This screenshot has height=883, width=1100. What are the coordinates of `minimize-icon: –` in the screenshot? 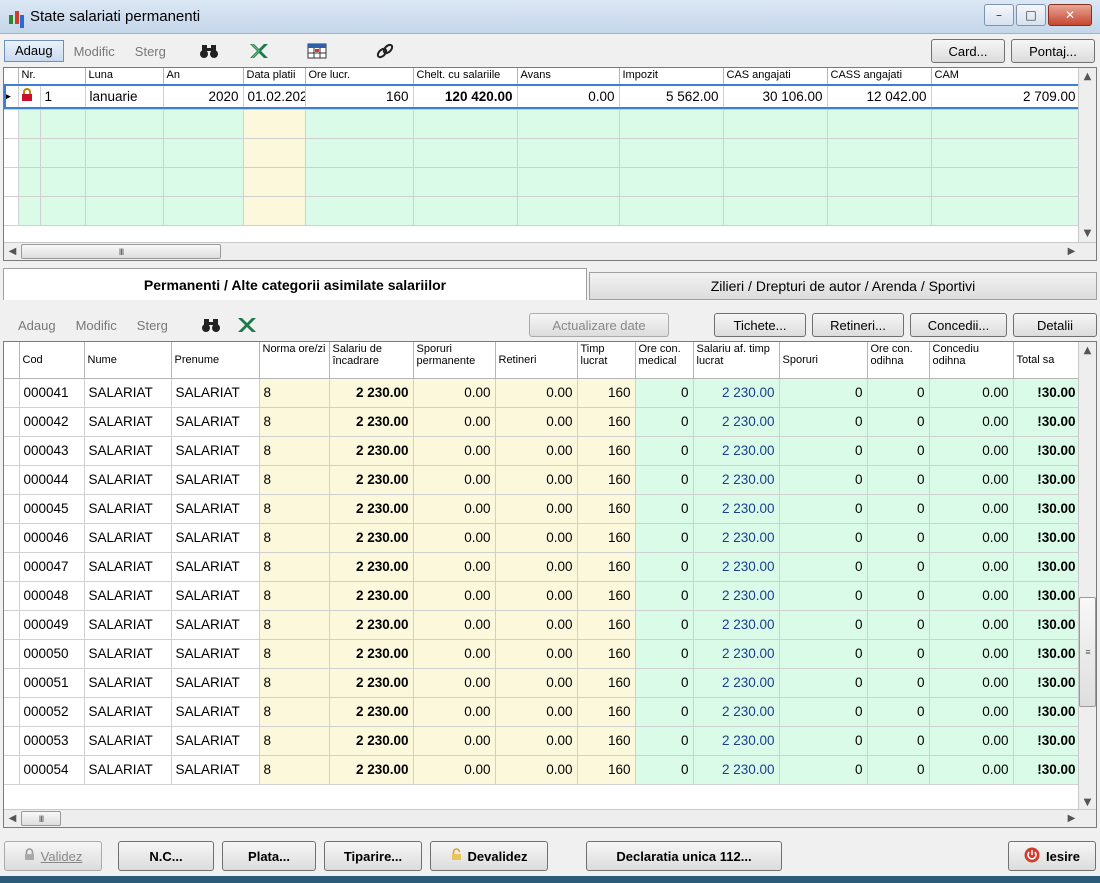 It's located at (999, 15).